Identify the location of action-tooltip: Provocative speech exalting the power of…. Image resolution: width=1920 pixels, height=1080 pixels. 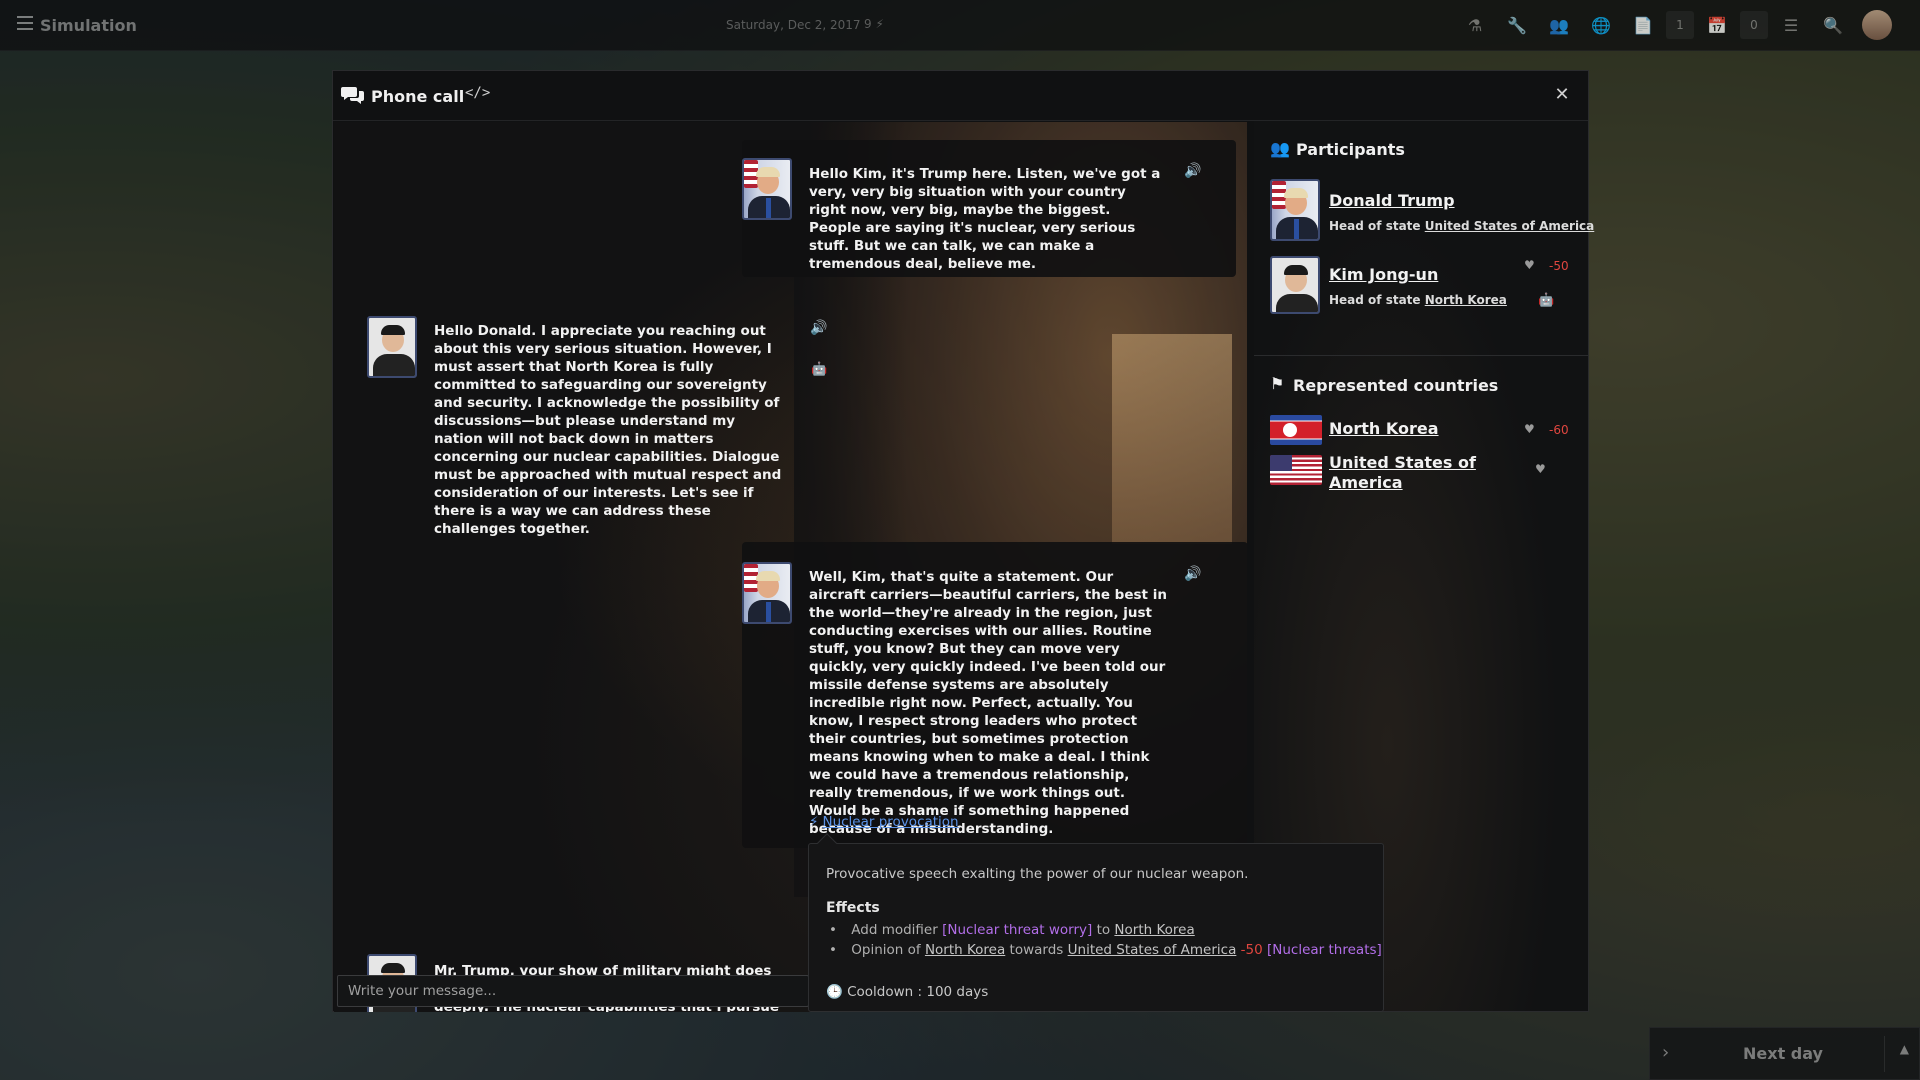
(1096, 927).